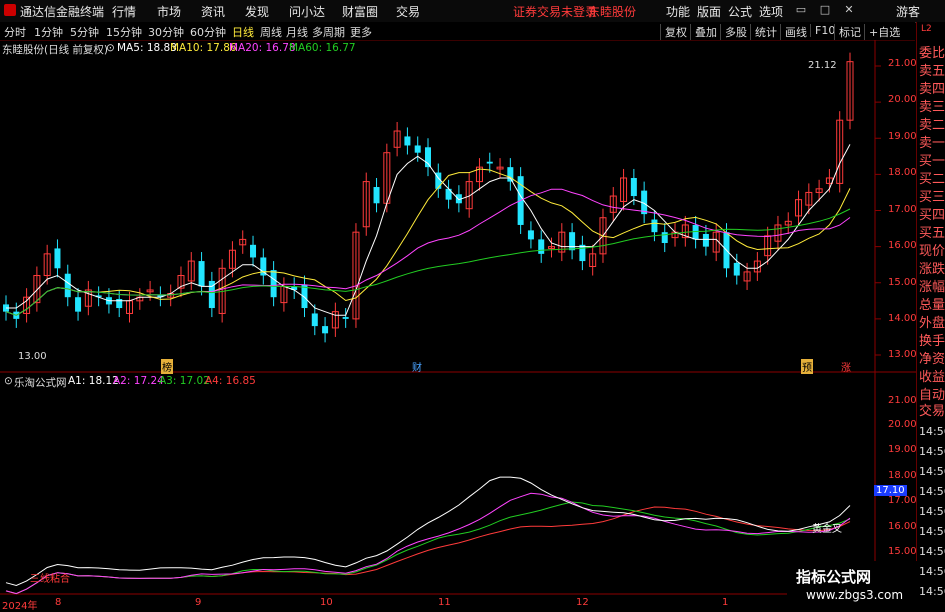 This screenshot has height=612, width=945. What do you see at coordinates (932, 197) in the screenshot?
I see `panel-bid3: 买三` at bounding box center [932, 197].